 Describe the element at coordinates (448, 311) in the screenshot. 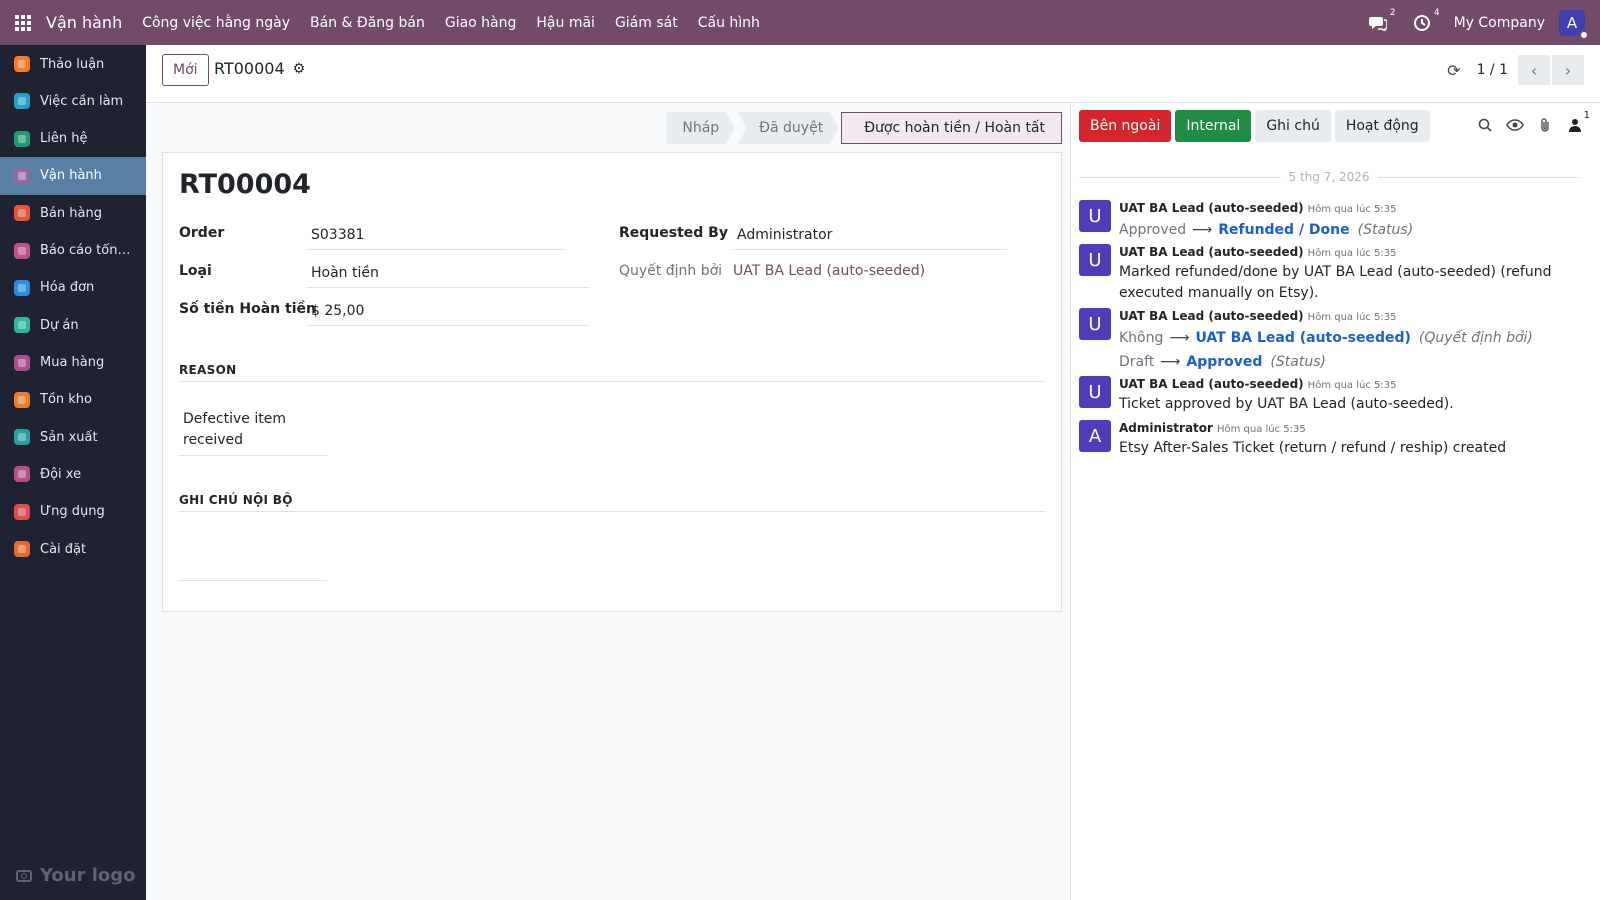

I see `refund-amount-field: $ 25,00` at that location.